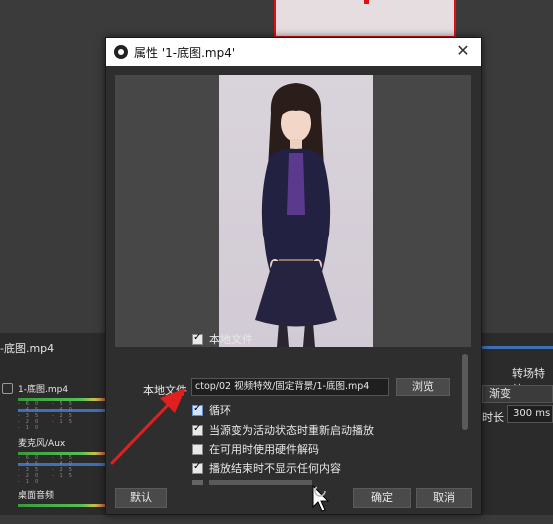 The width and height of the screenshot is (553, 524). I want to click on hw-decode-checkbox, so click(197, 449).